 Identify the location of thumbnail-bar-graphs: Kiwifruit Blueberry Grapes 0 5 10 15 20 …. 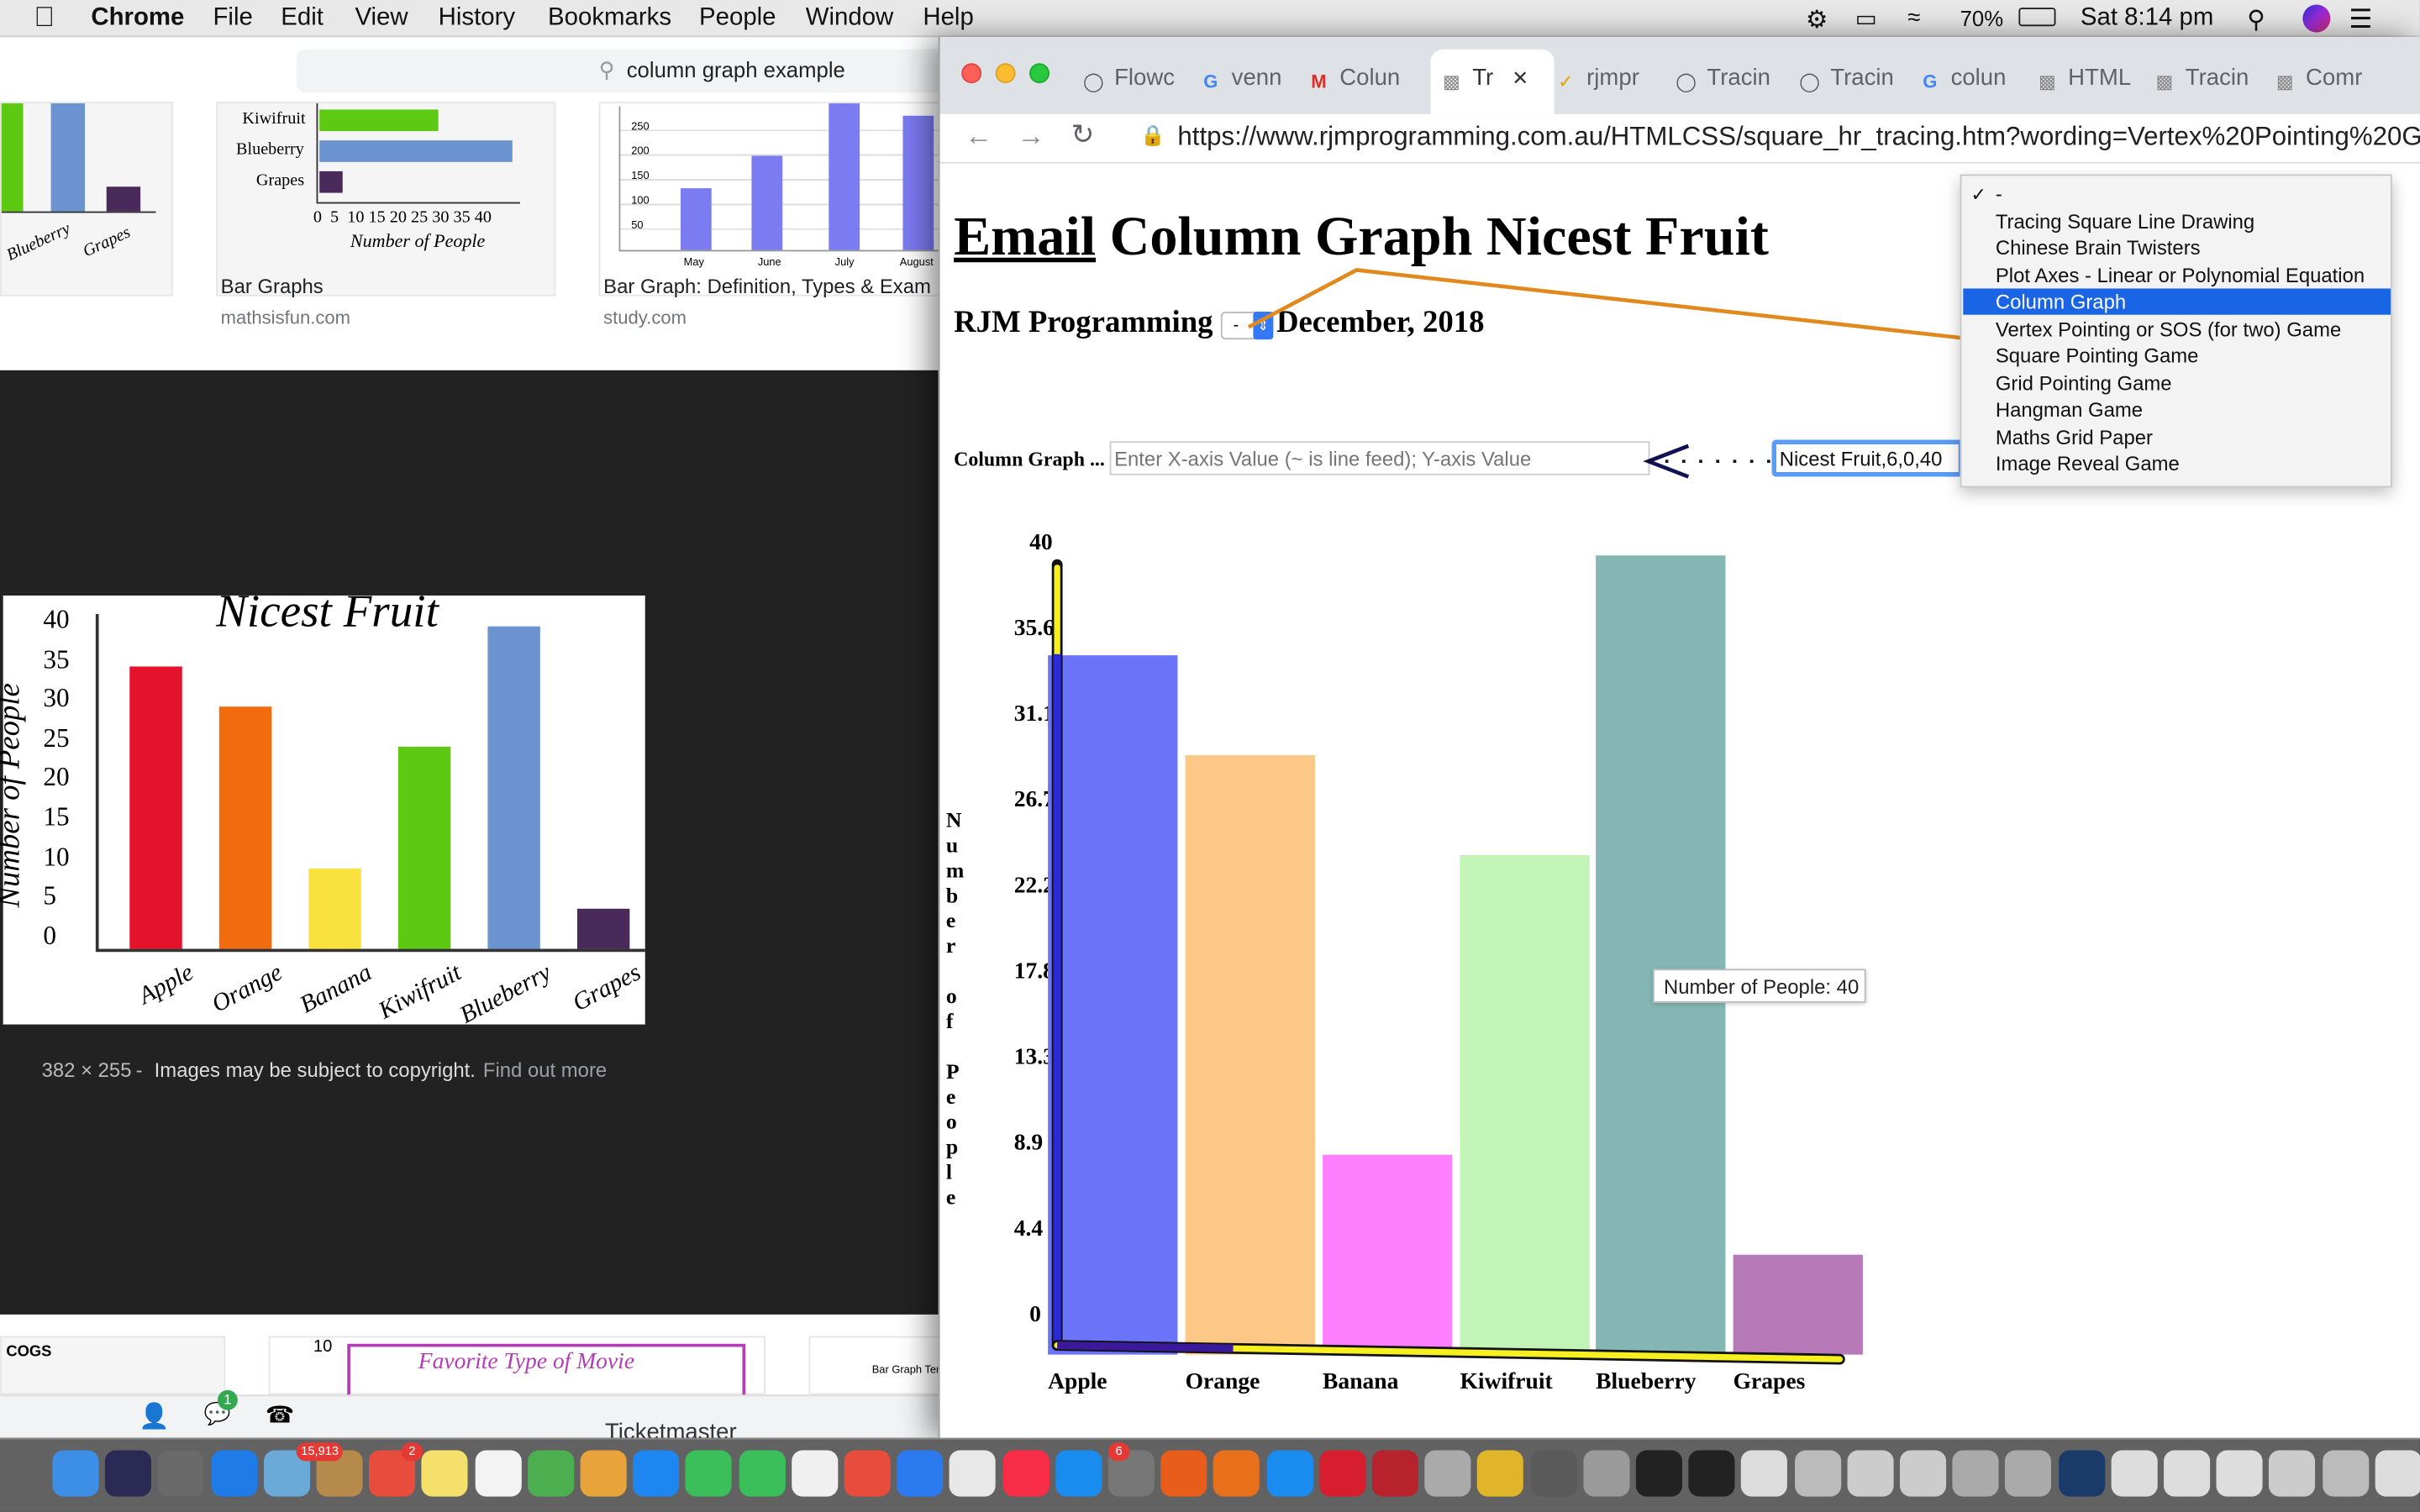
(386, 199).